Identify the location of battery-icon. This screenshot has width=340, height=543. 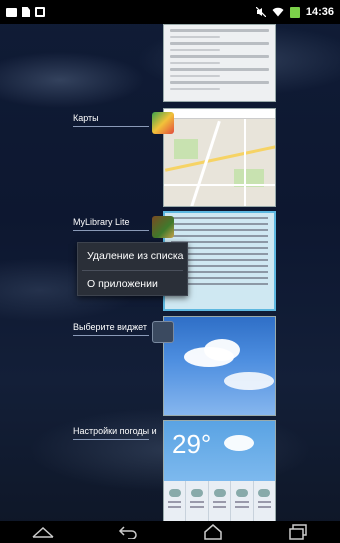
(294, 12).